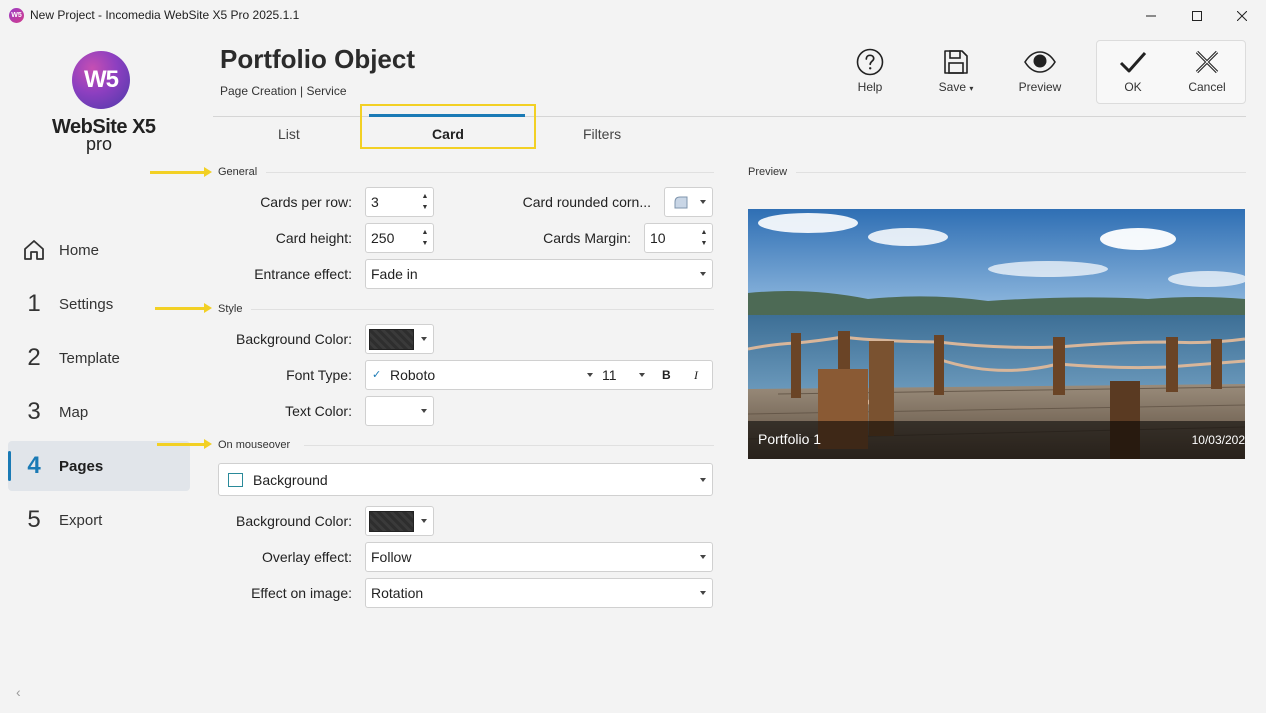  Describe the element at coordinates (375, 202) in the screenshot. I see `cards-per-row-value: 3` at that location.